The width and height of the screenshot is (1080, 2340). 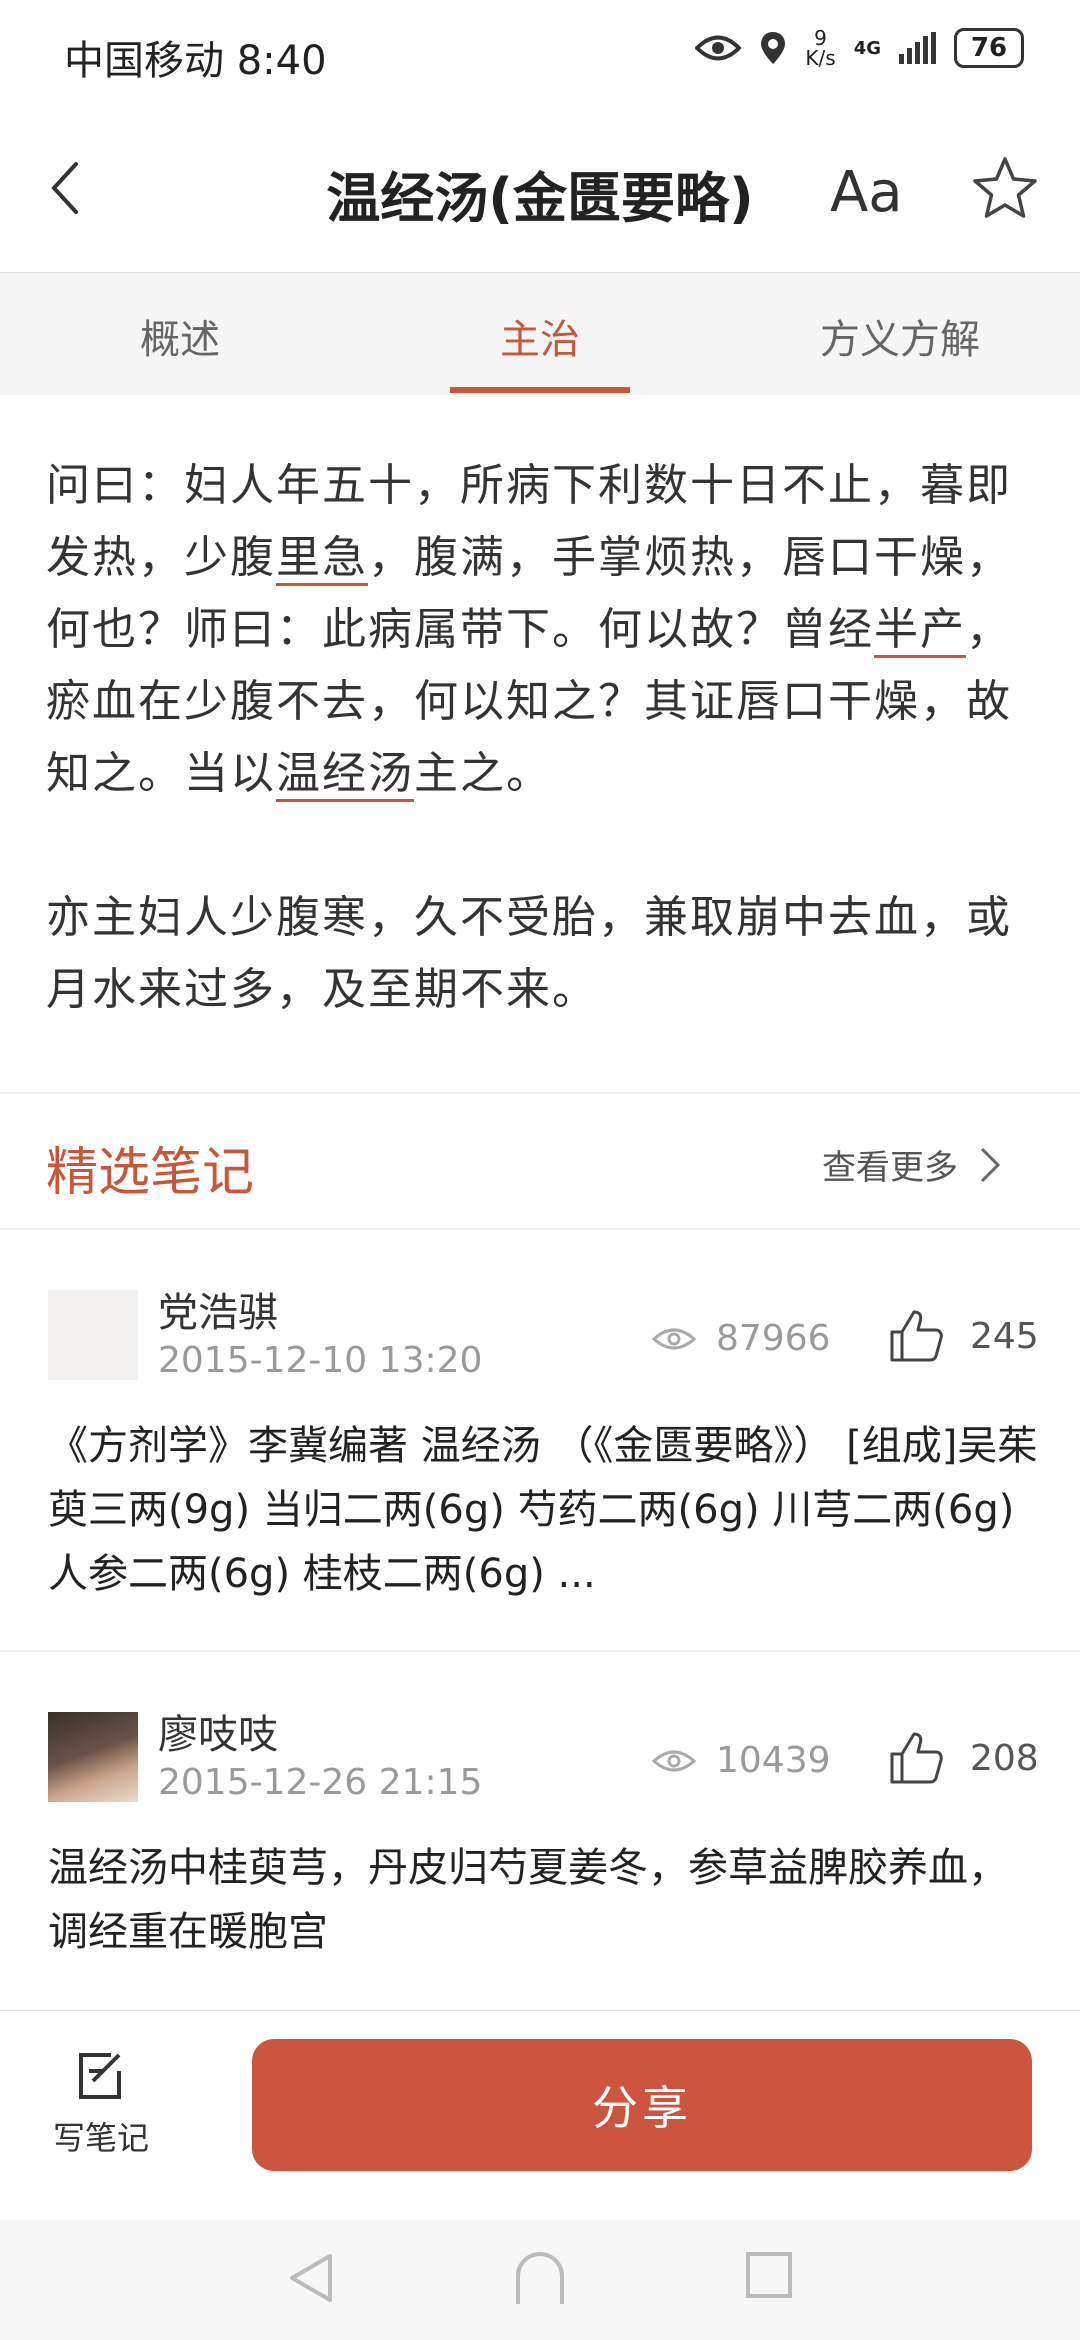 I want to click on nav-home-icon, so click(x=540, y=2276).